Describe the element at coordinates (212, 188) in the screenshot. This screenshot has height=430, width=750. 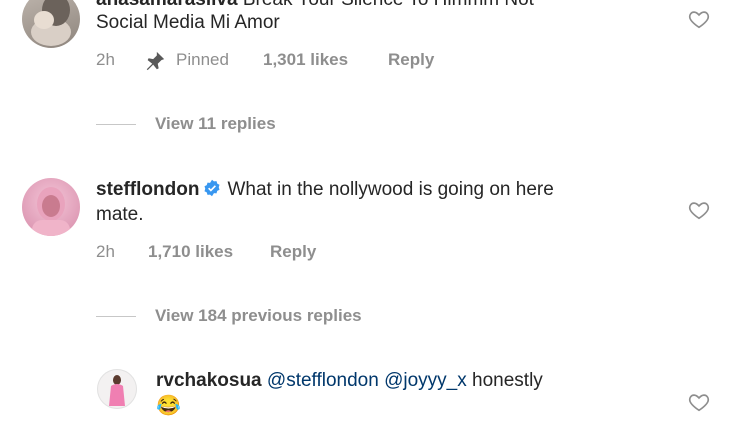
I see `verified-badge-icon` at that location.